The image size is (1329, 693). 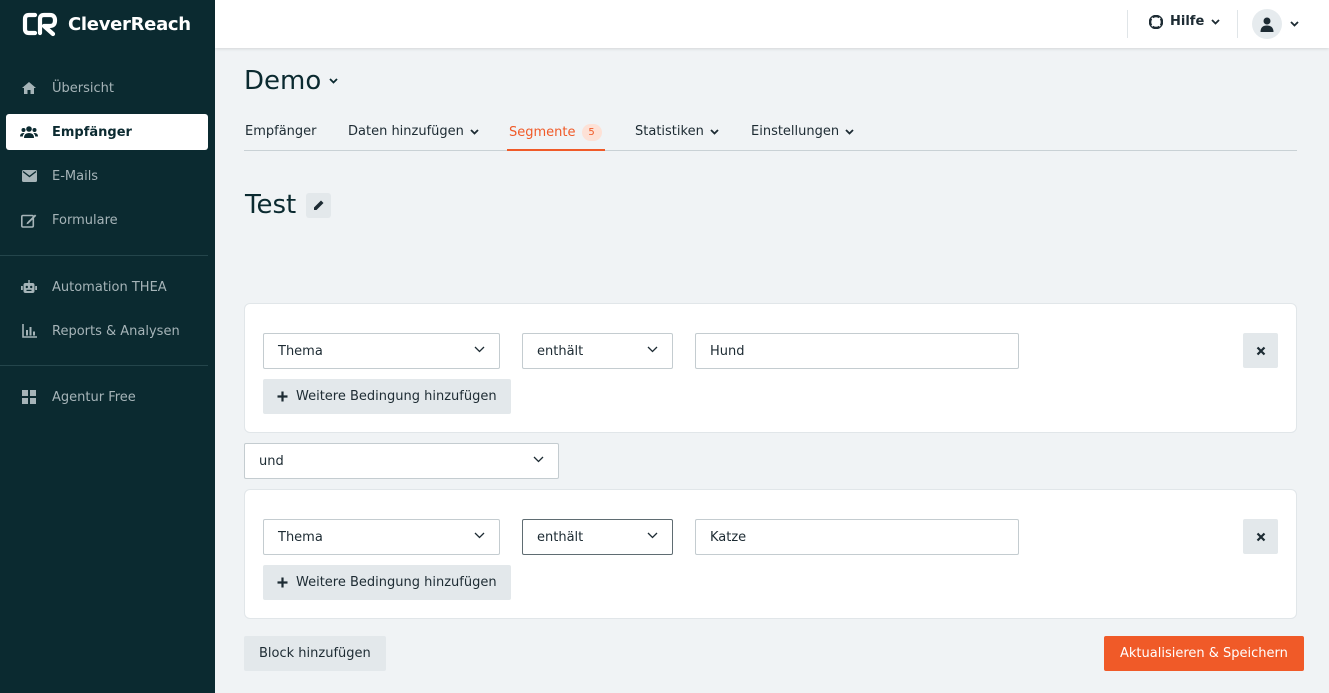 I want to click on sidebar-item-automation-thea: Automation THEA, so click(x=107, y=287).